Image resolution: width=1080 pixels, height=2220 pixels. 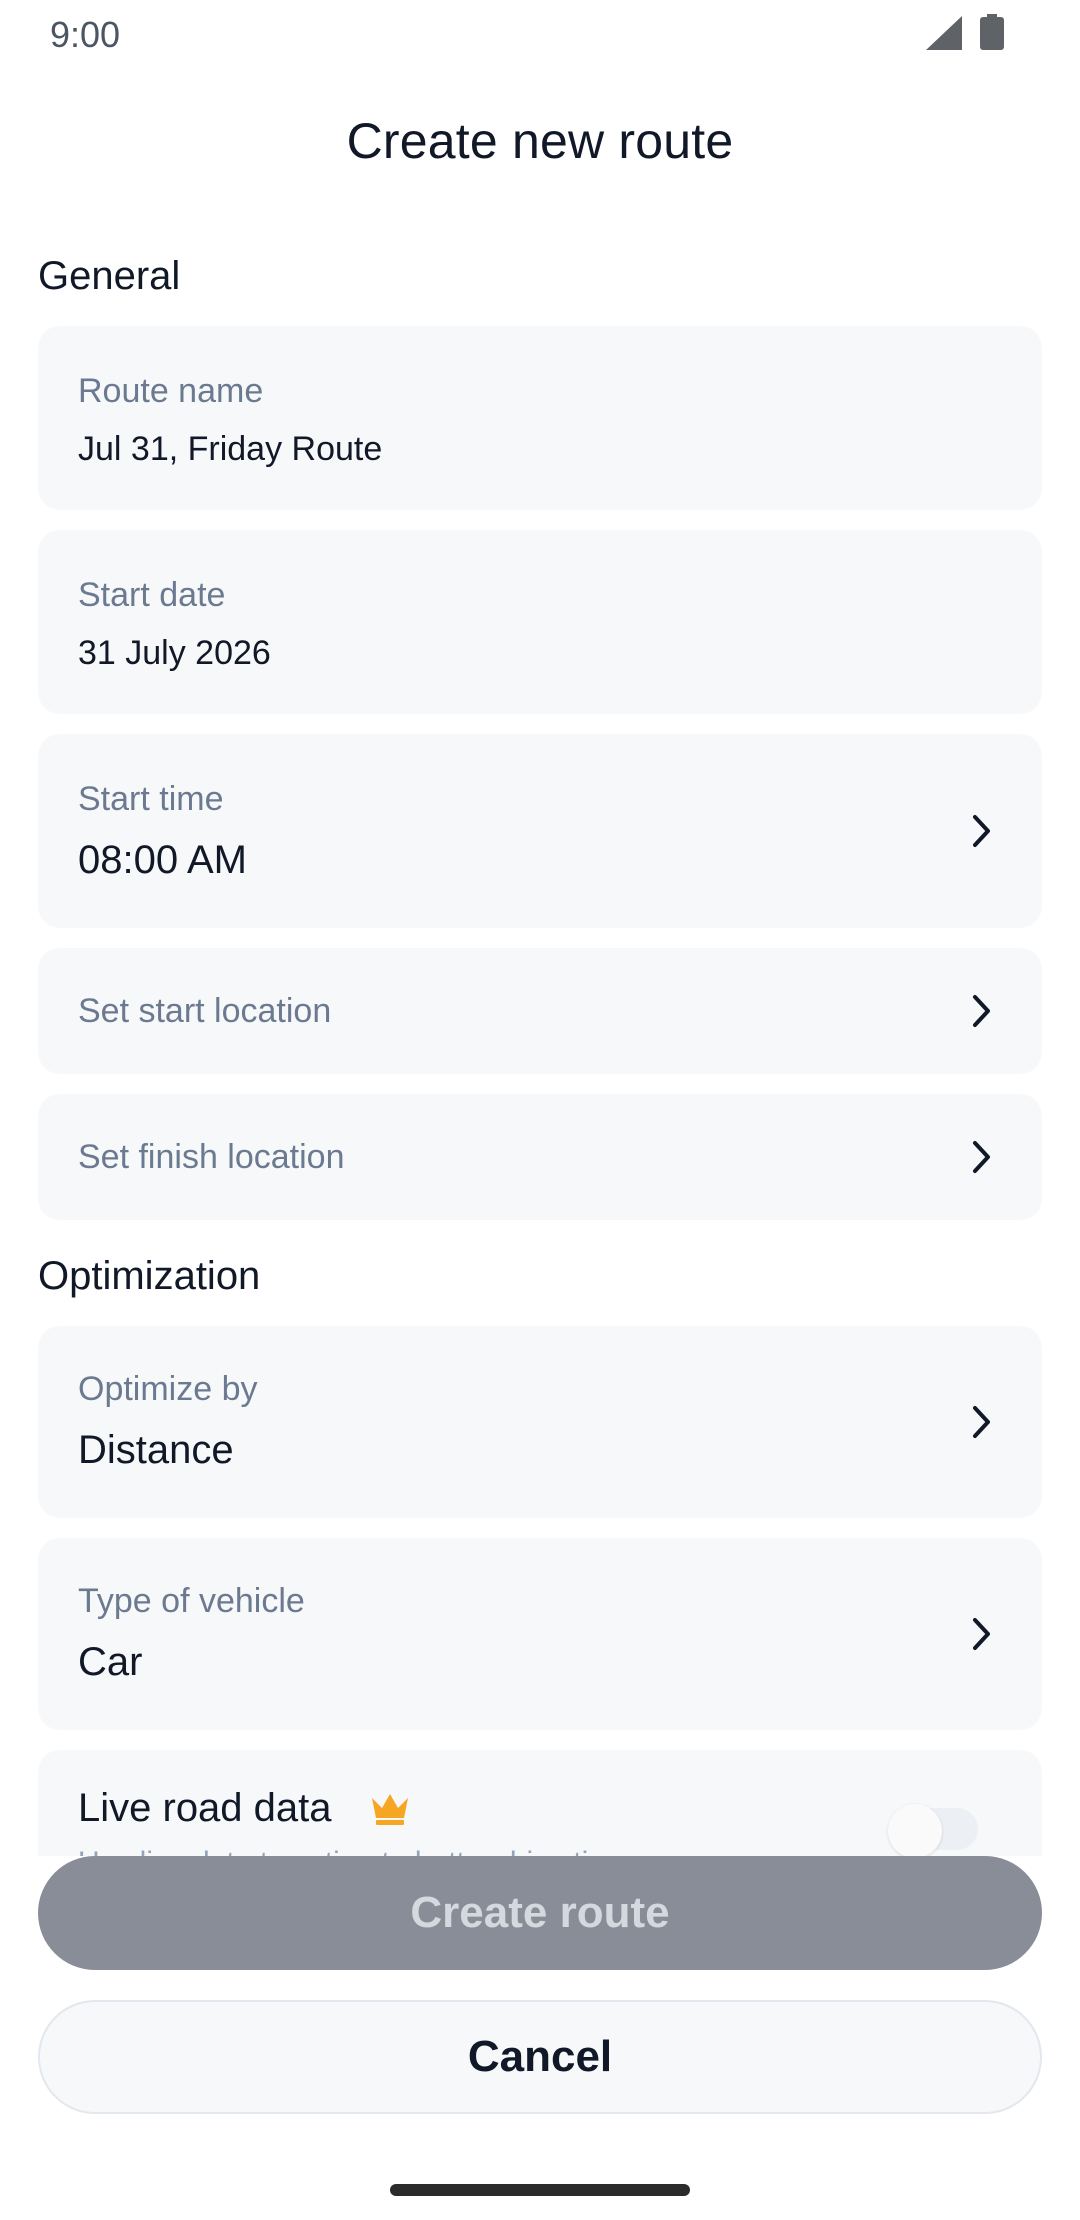 What do you see at coordinates (230, 449) in the screenshot?
I see `route-name-value: Jul 31, Friday Route` at bounding box center [230, 449].